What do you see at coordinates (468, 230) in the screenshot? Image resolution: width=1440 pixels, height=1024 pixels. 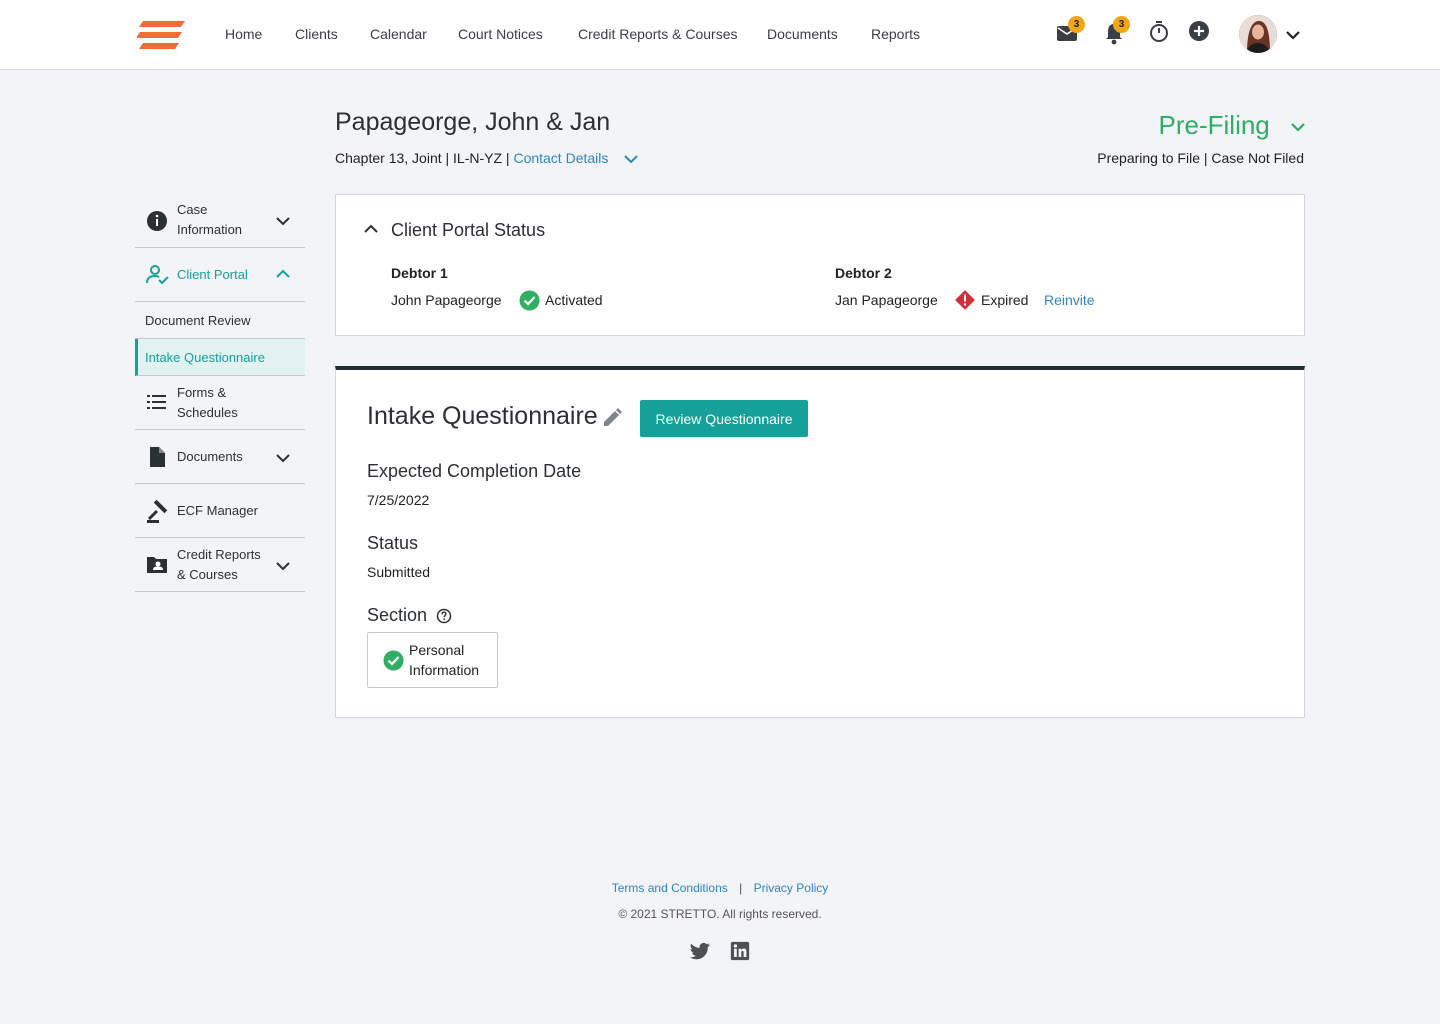 I see `portal-status-title: Client Portal Status` at bounding box center [468, 230].